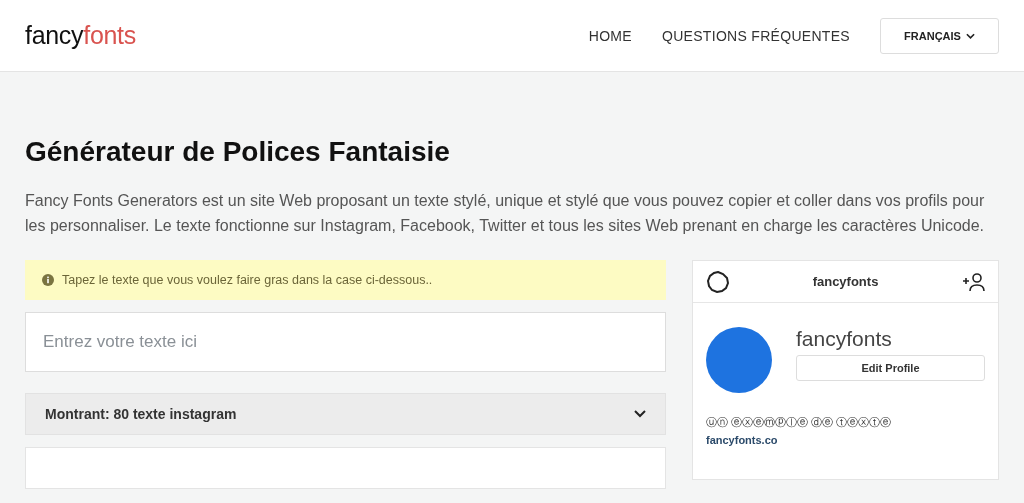 This screenshot has height=503, width=1024. Describe the element at coordinates (610, 35) in the screenshot. I see `nav-link: HOME` at that location.